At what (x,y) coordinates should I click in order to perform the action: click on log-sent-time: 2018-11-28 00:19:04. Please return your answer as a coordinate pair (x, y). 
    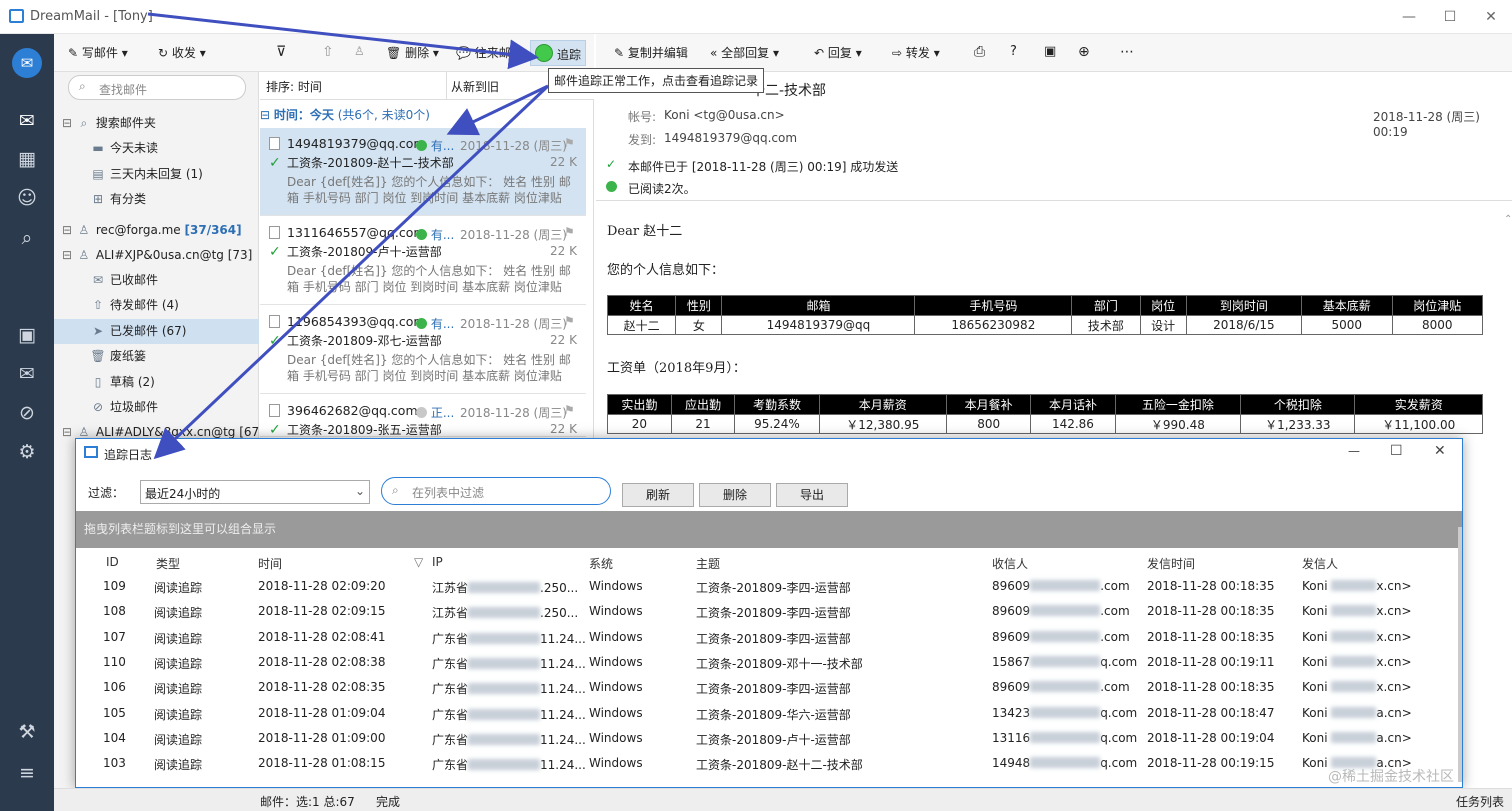
    Looking at the image, I should click on (1211, 737).